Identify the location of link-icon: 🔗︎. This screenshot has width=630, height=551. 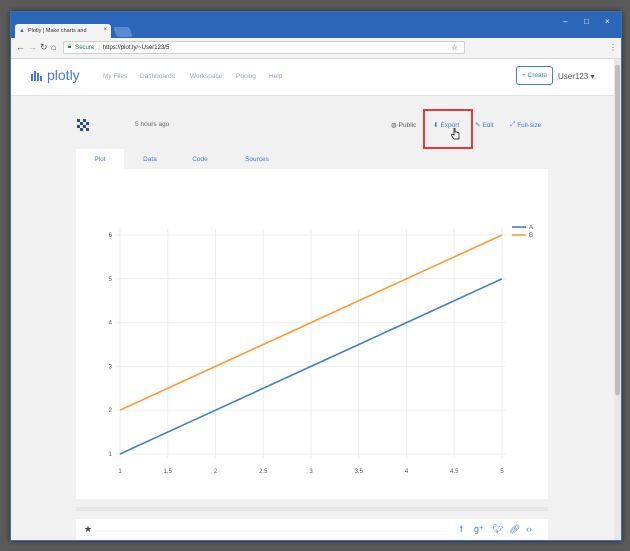
(514, 529).